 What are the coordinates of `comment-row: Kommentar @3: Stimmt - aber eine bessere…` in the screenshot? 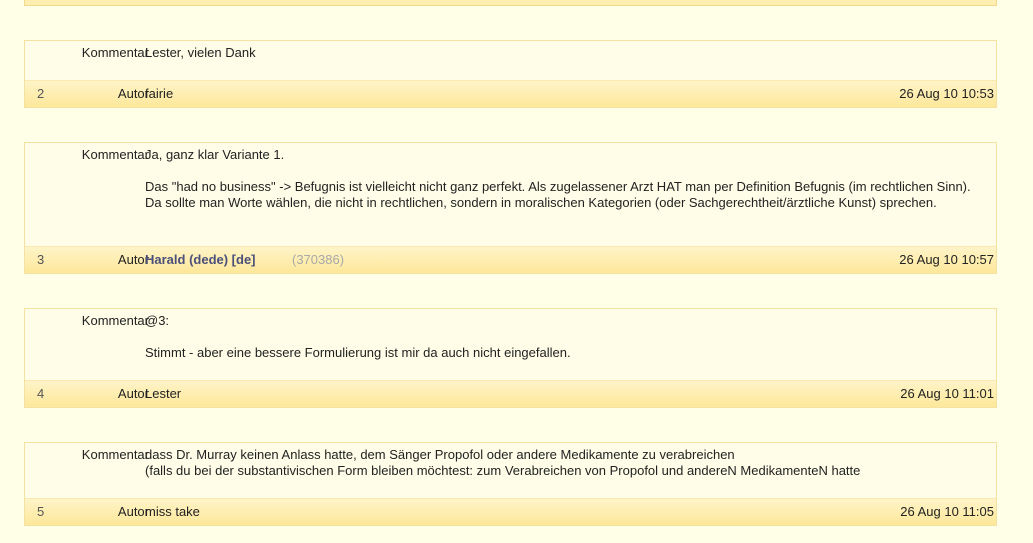 It's located at (510, 344).